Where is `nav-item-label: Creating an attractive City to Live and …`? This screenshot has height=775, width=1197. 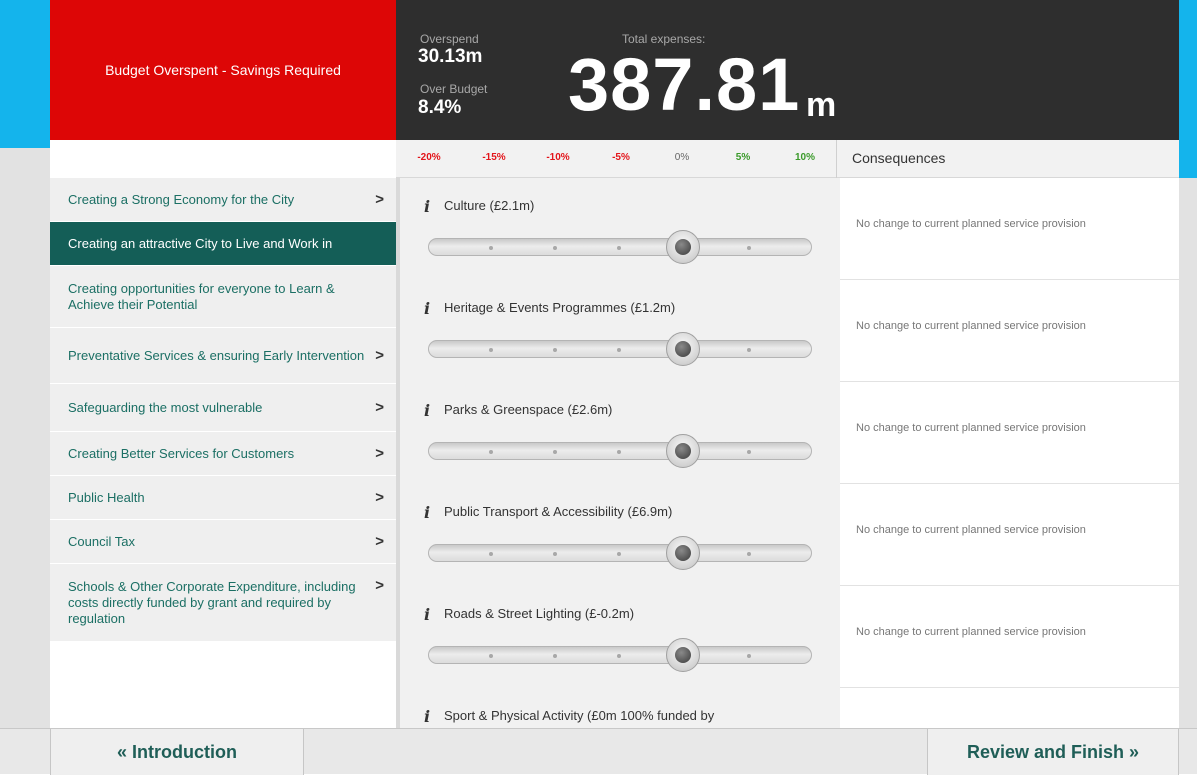 nav-item-label: Creating an attractive City to Live and … is located at coordinates (200, 243).